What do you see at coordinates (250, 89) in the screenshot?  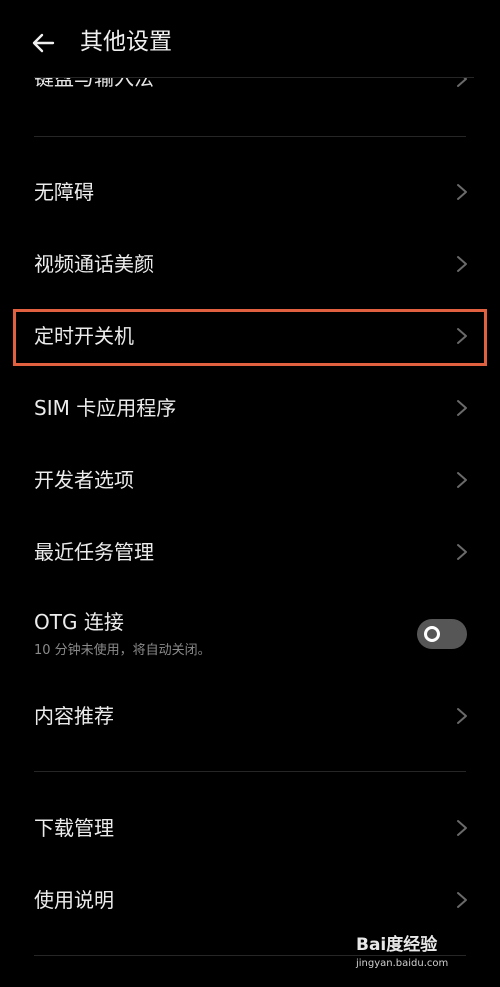 I see `list-item-keyboard-input: 键盘与输入法` at bounding box center [250, 89].